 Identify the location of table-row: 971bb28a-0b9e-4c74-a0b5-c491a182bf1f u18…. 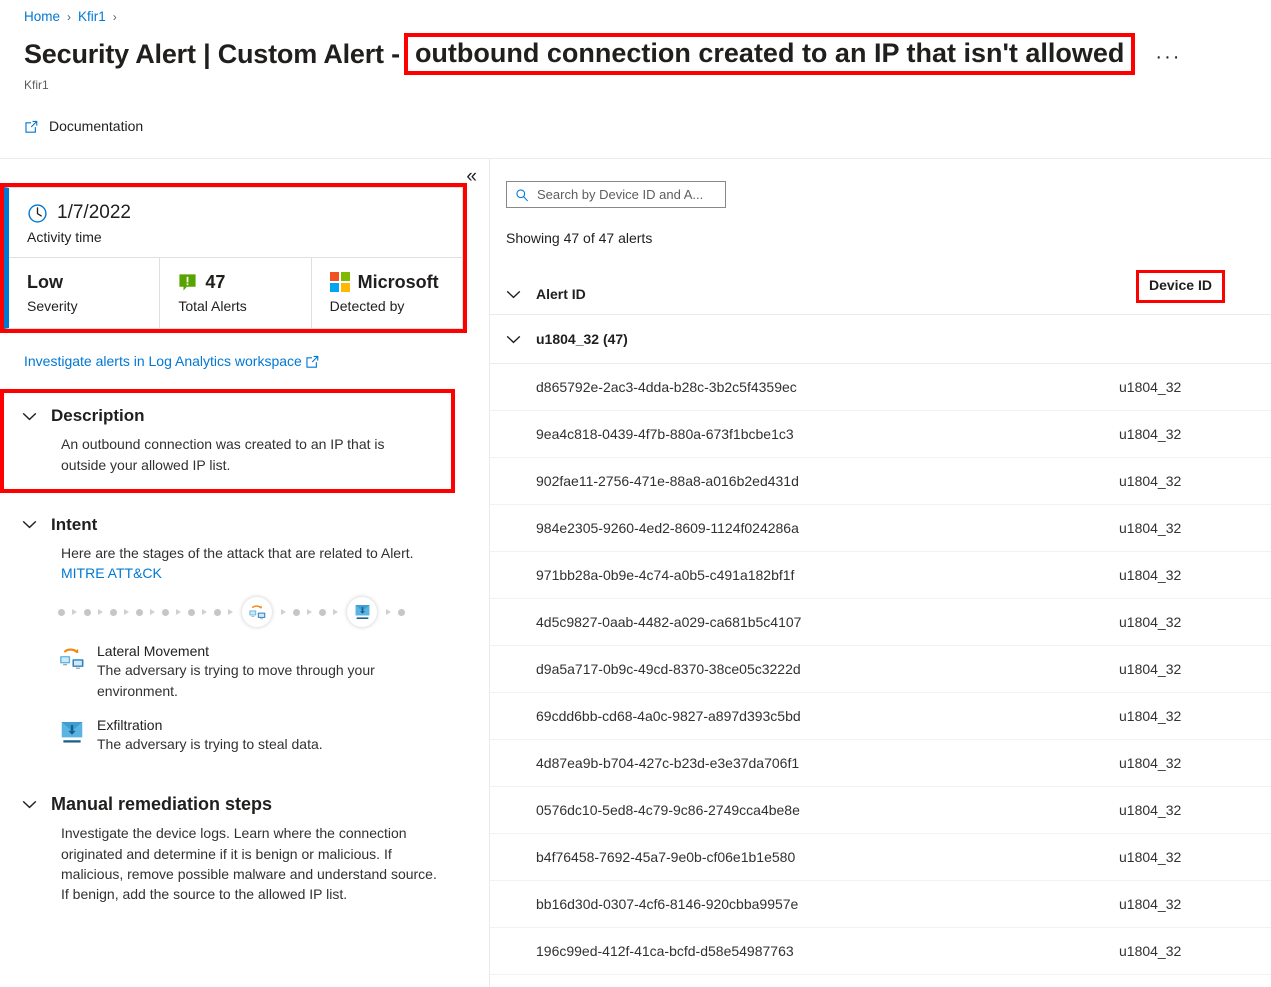
(880, 576).